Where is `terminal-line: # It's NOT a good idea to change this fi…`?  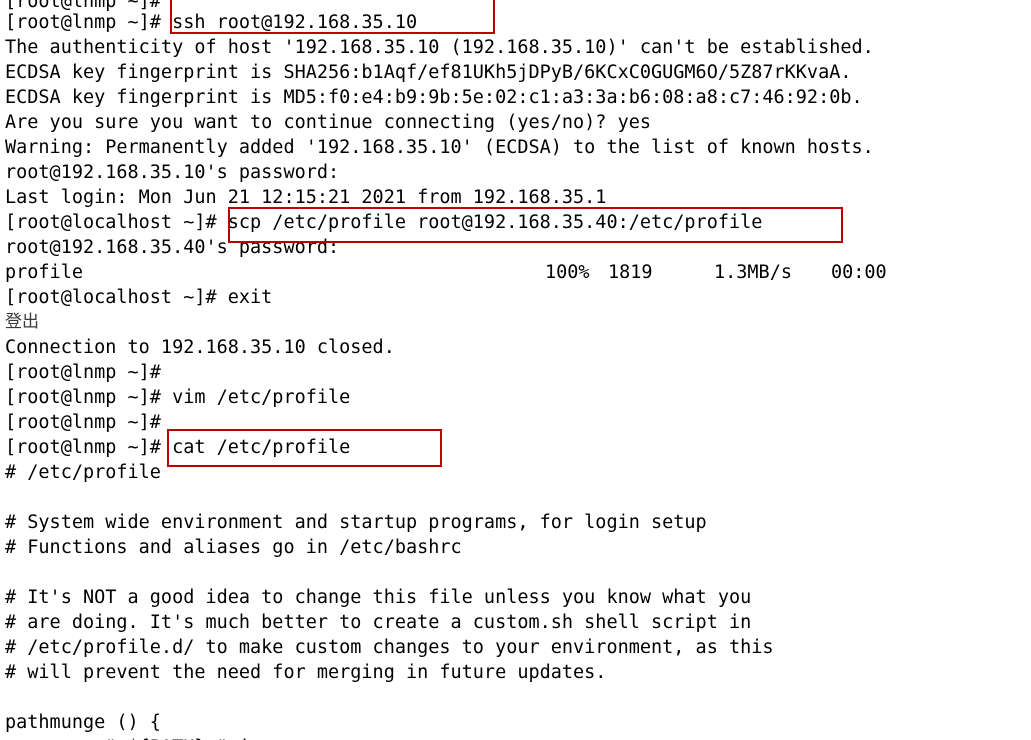
terminal-line: # It's NOT a good idea to change this fi… is located at coordinates (378, 597).